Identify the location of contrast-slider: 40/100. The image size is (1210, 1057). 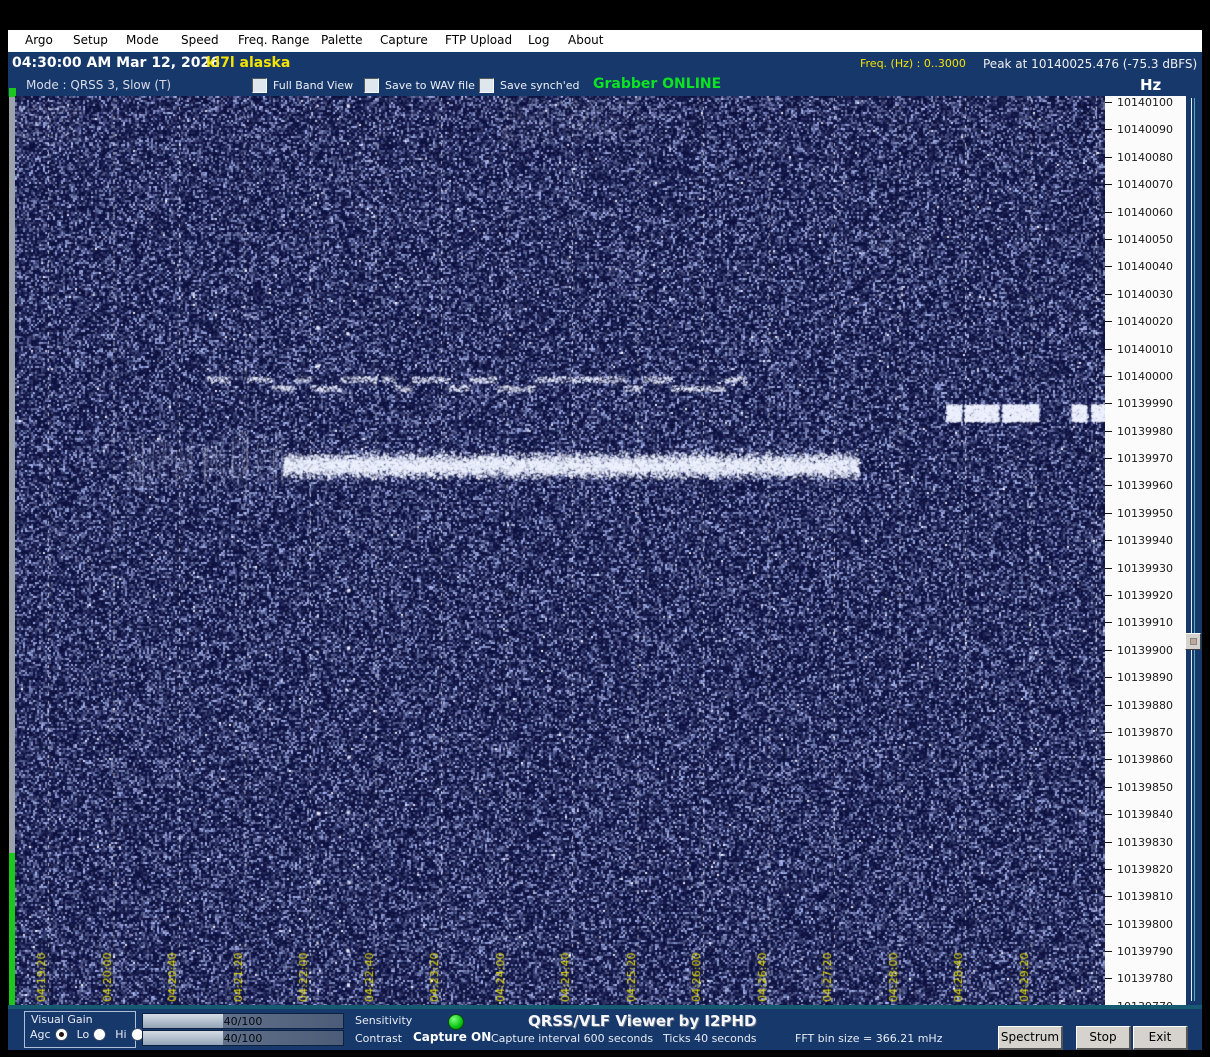
(243, 1038).